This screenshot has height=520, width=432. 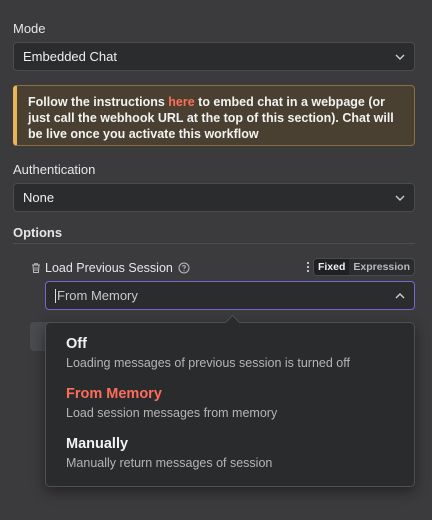 What do you see at coordinates (54, 169) in the screenshot?
I see `auth-label: Authentication` at bounding box center [54, 169].